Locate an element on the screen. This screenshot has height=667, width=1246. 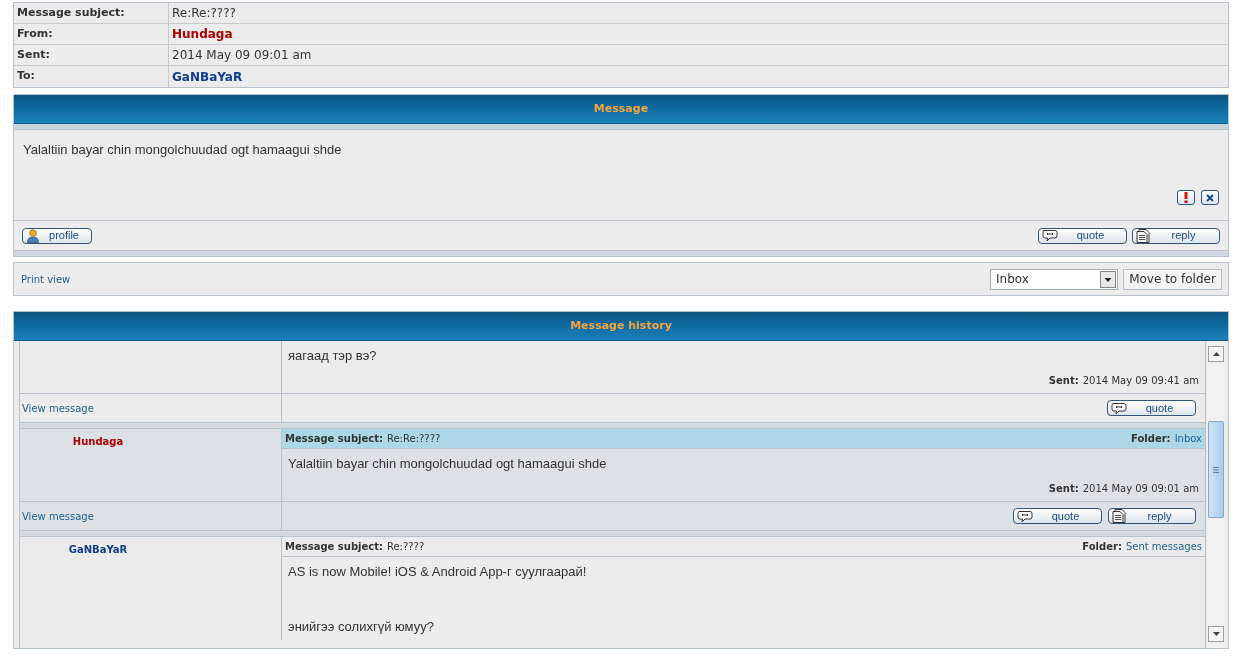
caret-down-icon is located at coordinates (1216, 634).